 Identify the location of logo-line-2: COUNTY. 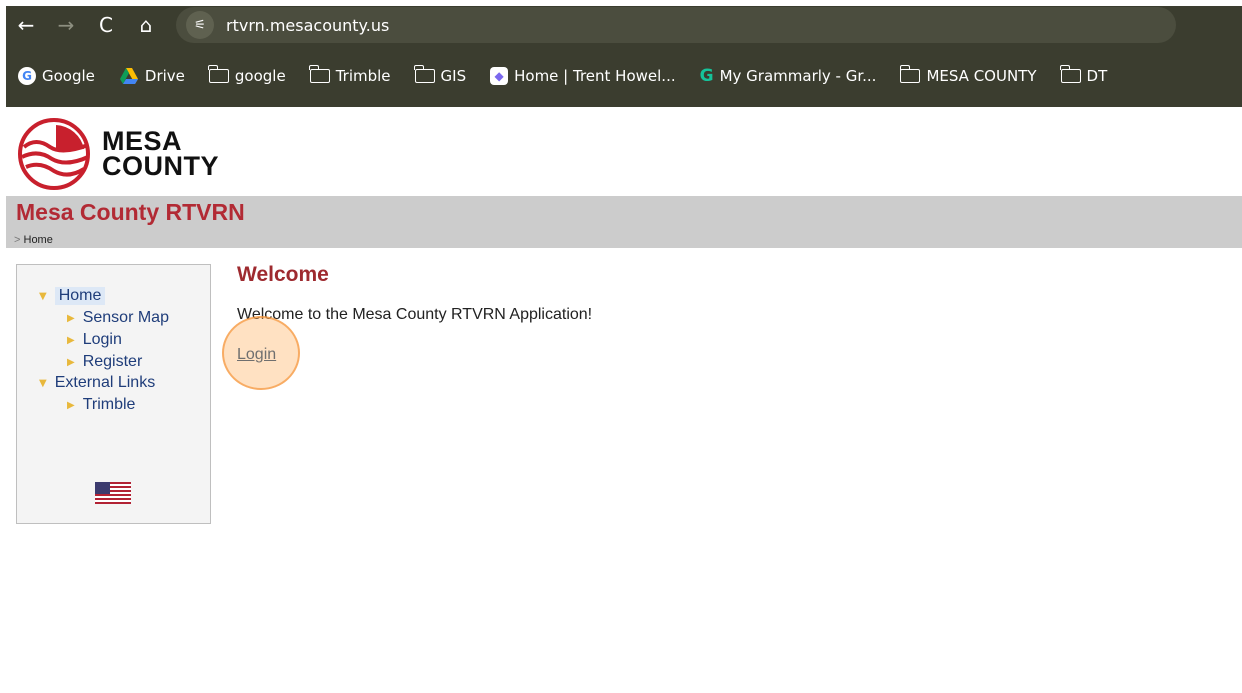
(160, 166).